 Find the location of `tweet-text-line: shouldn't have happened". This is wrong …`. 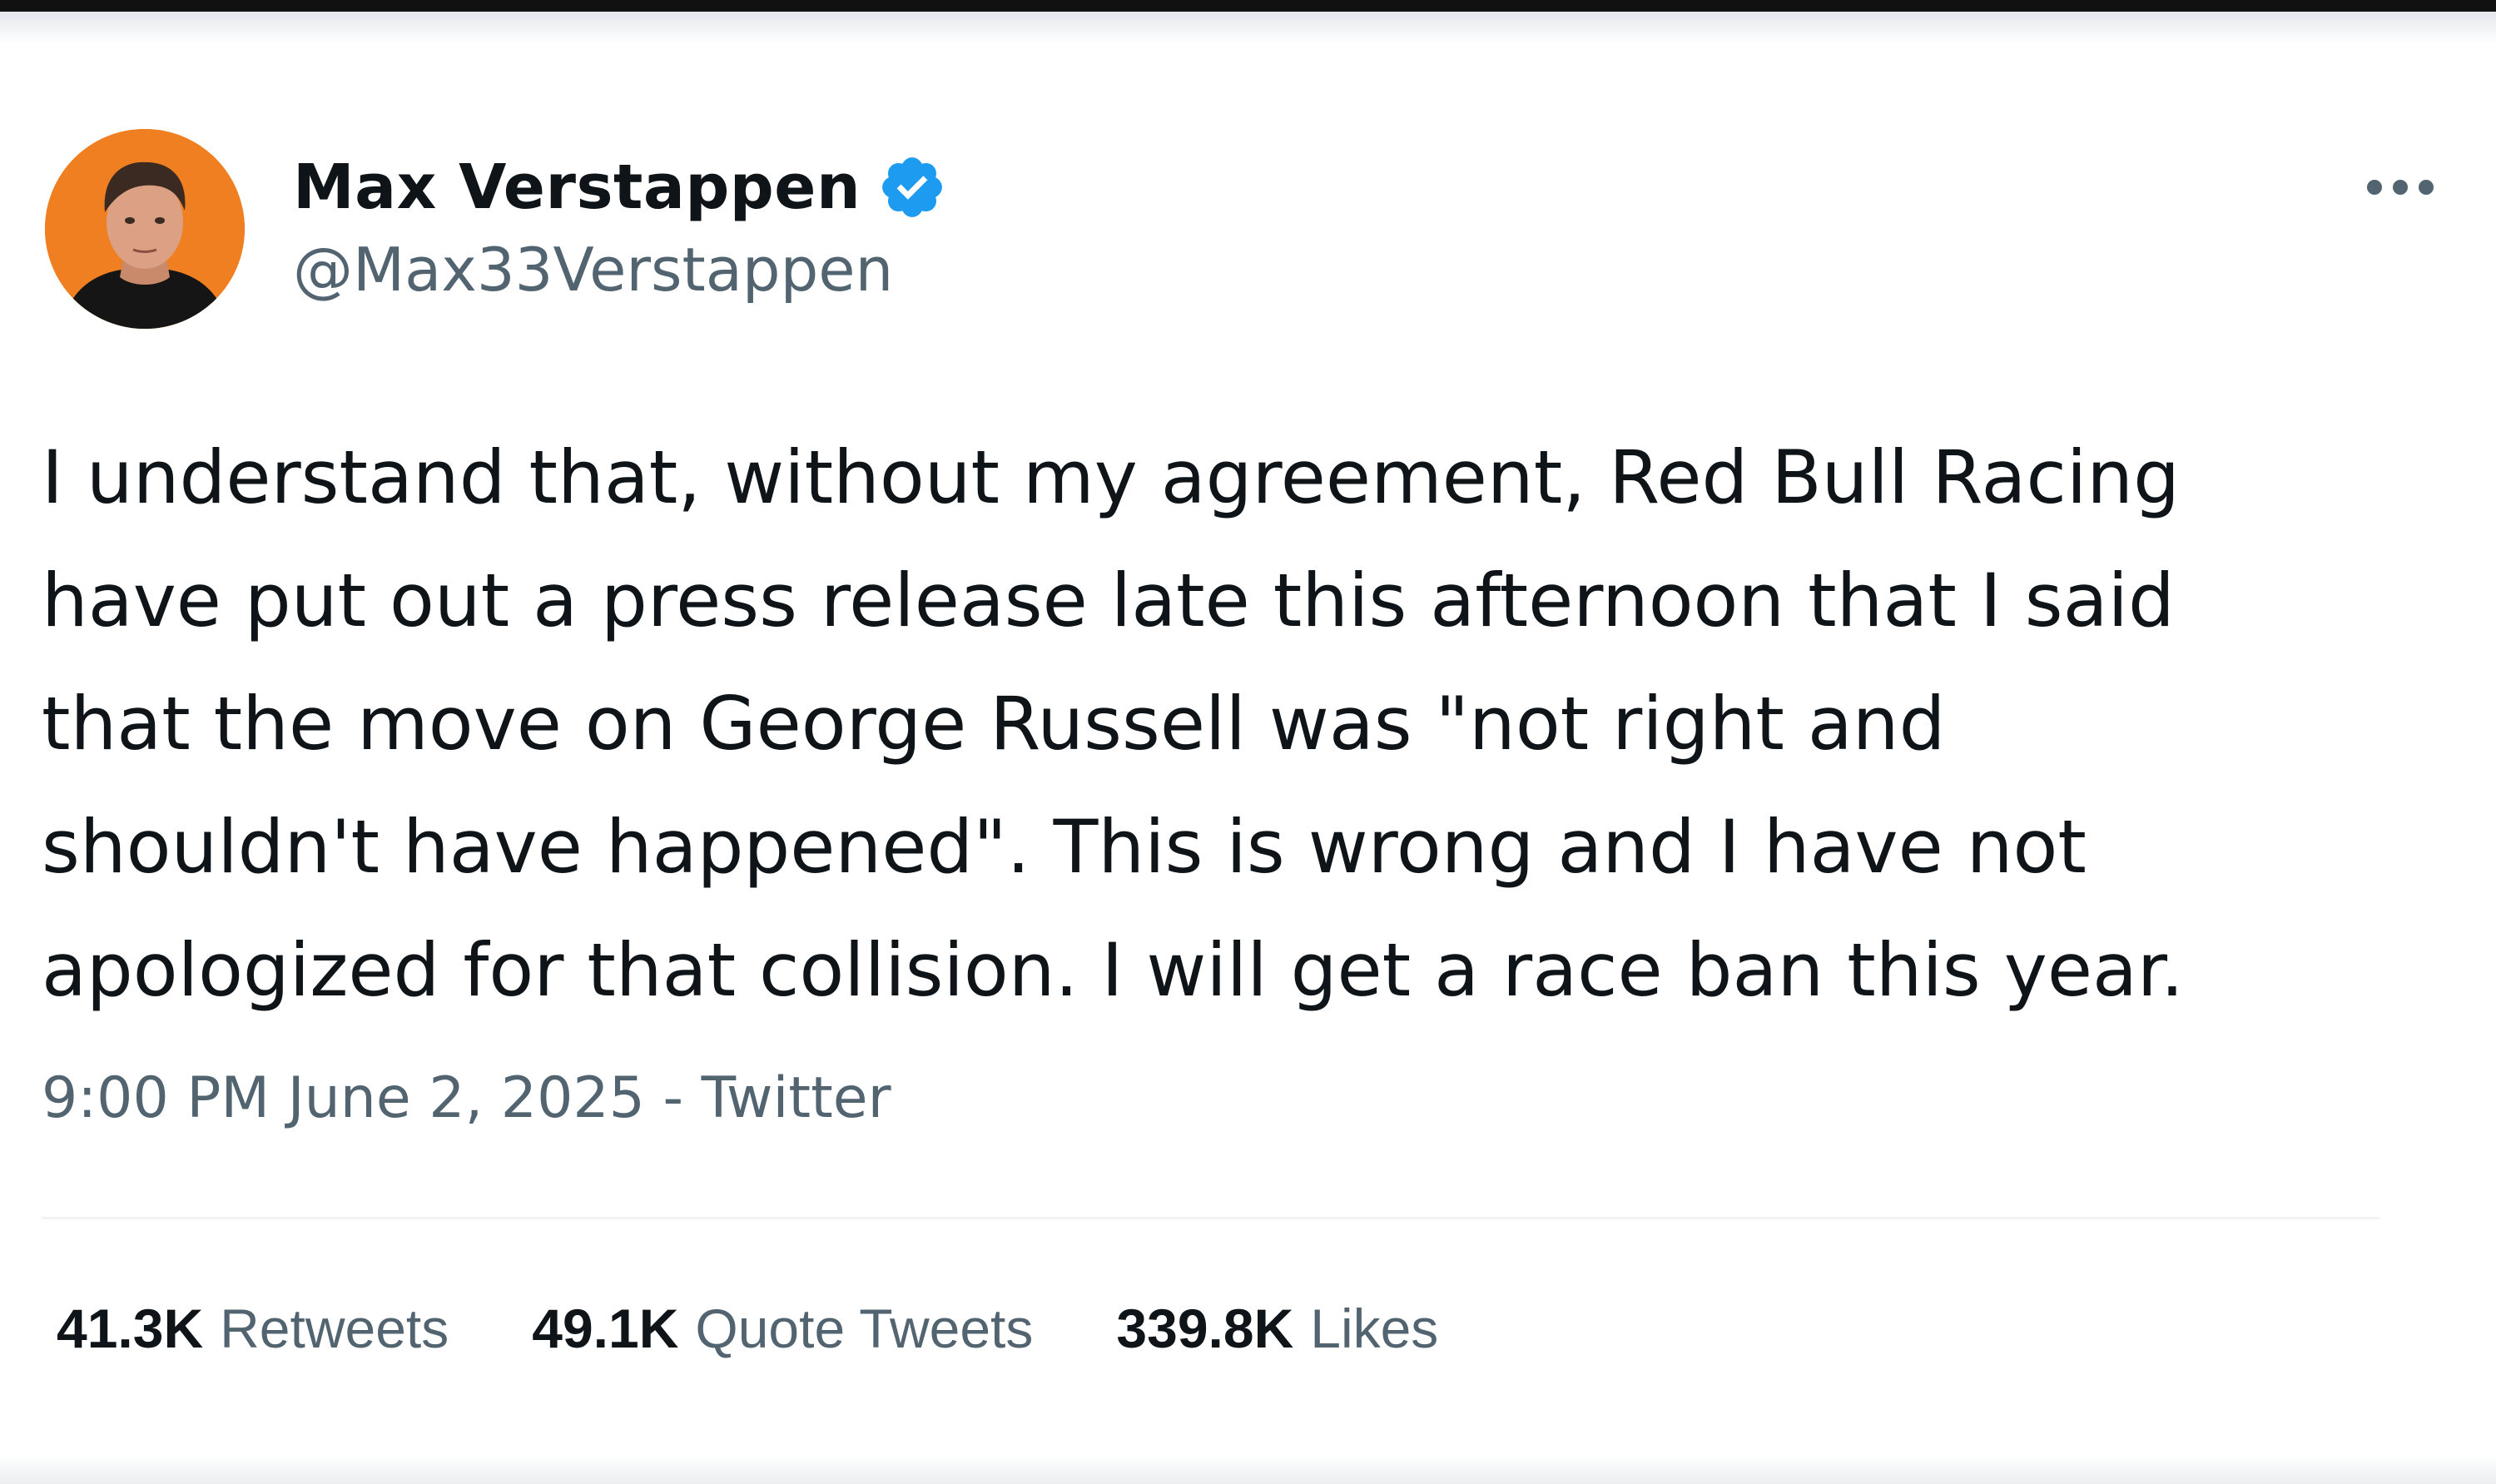

tweet-text-line: shouldn't have happened". This is wrong … is located at coordinates (1064, 847).